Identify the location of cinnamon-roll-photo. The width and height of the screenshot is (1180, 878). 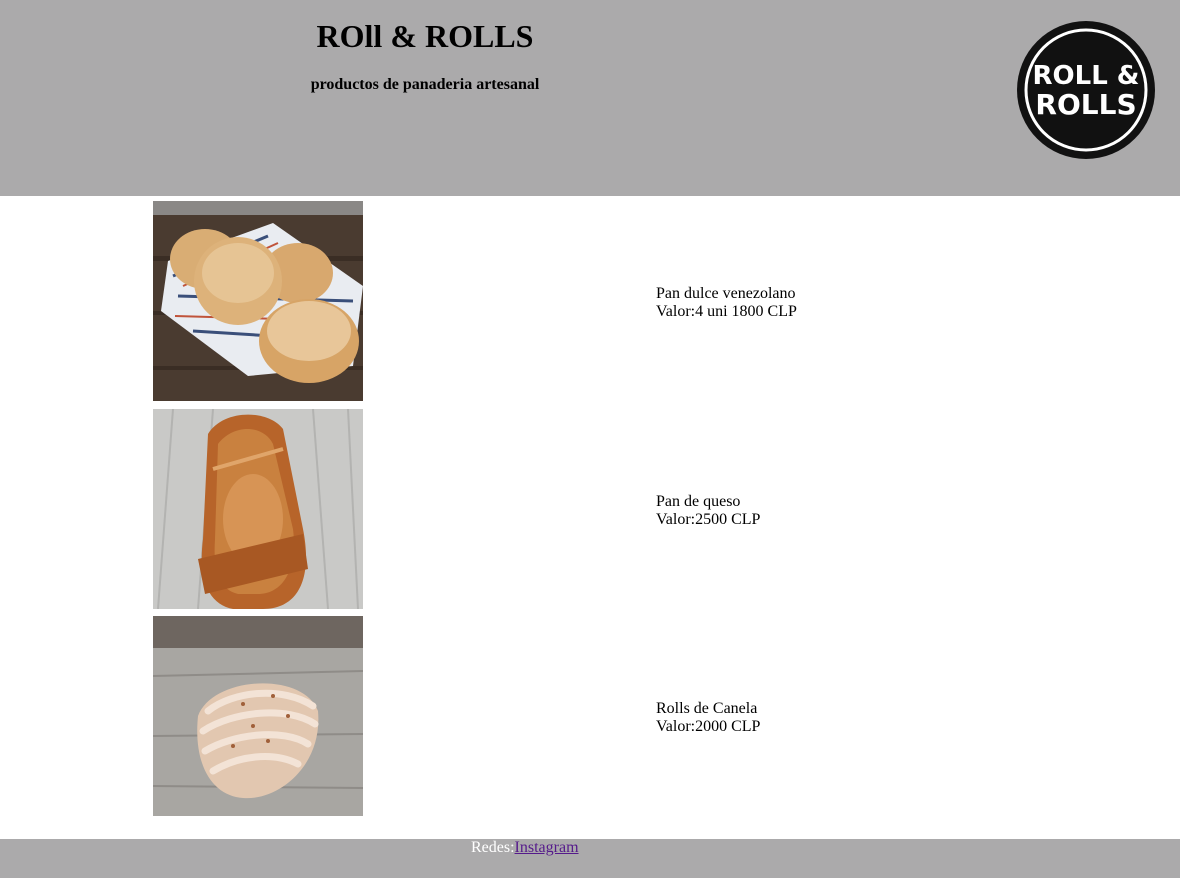
(258, 716).